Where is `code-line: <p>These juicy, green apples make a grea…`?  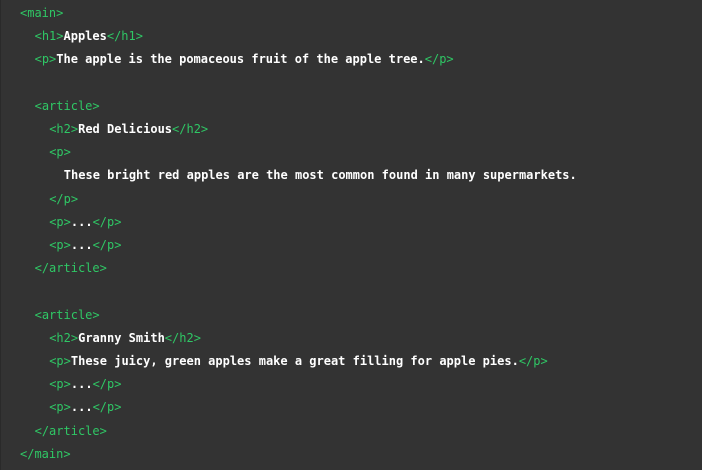 code-line: <p>These juicy, green apples make a grea… is located at coordinates (298, 361).